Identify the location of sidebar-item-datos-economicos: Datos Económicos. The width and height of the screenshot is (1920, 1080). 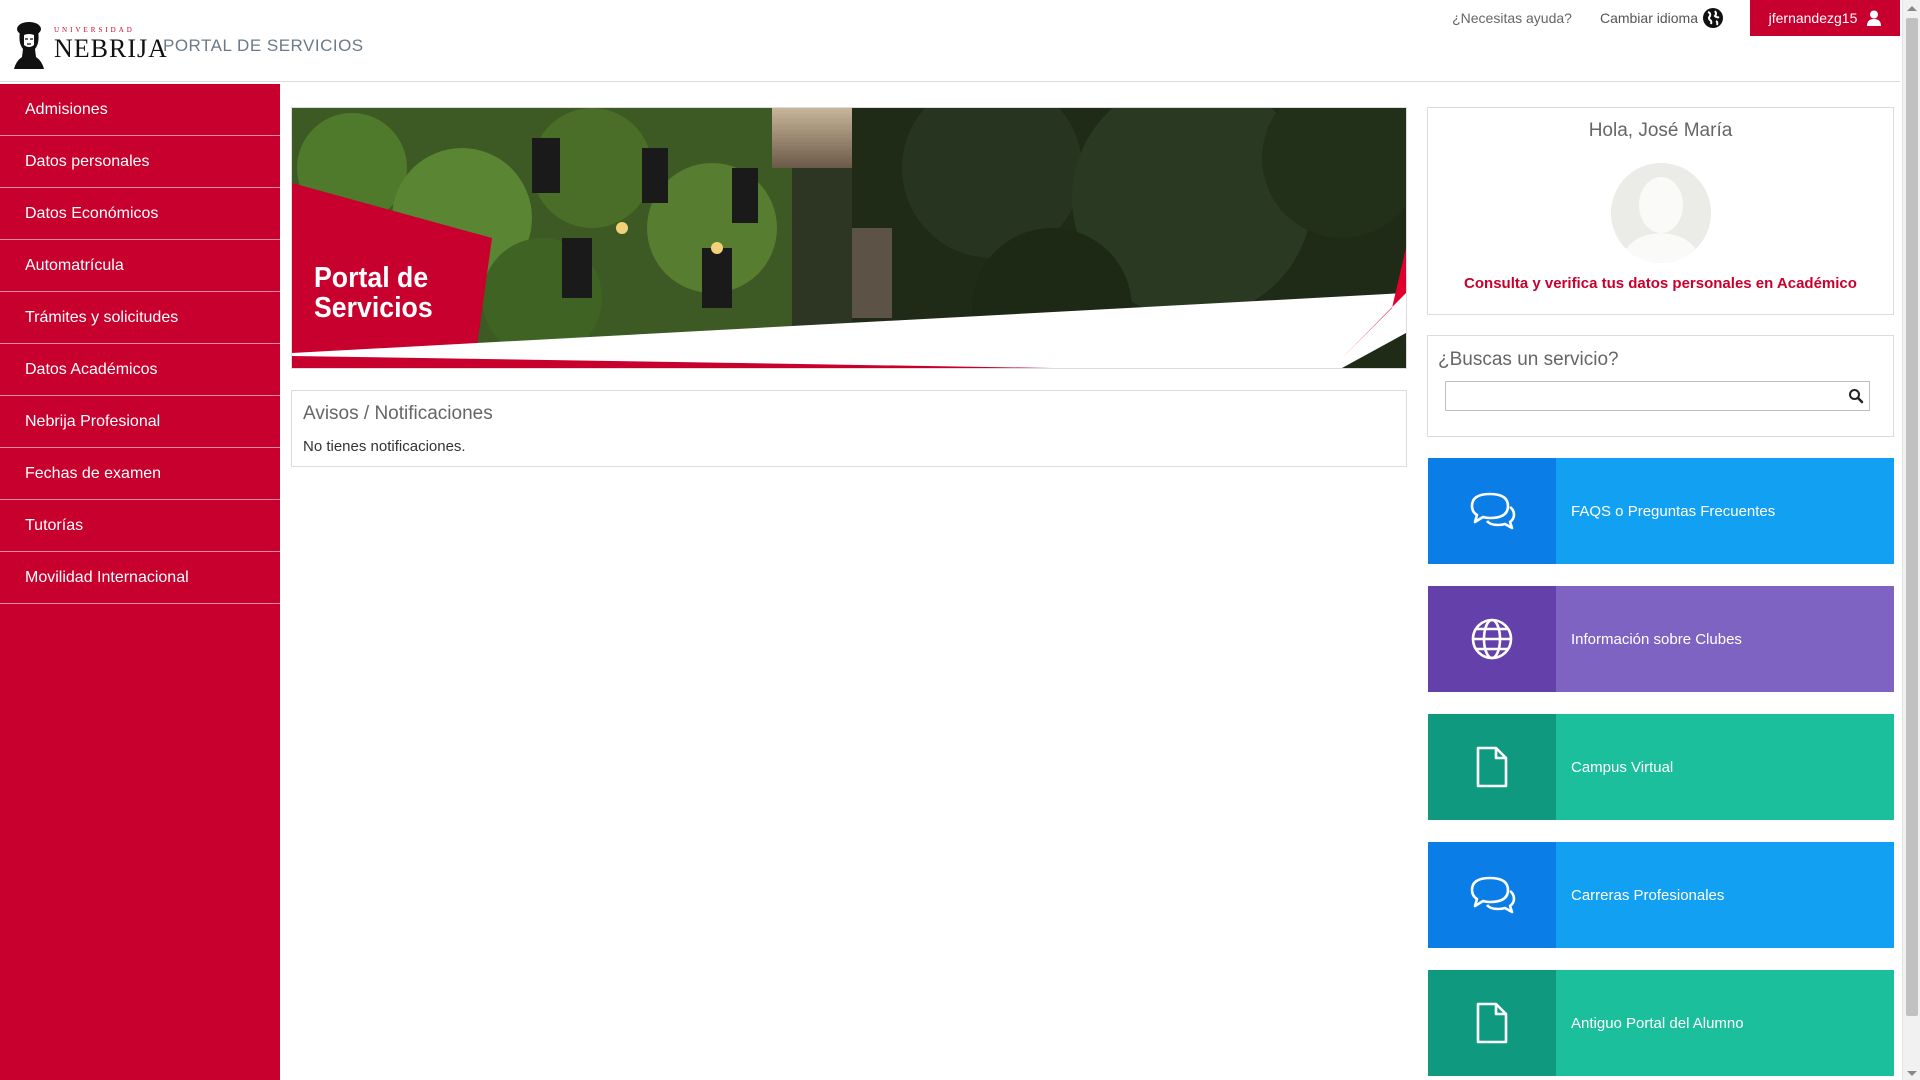
(140, 214).